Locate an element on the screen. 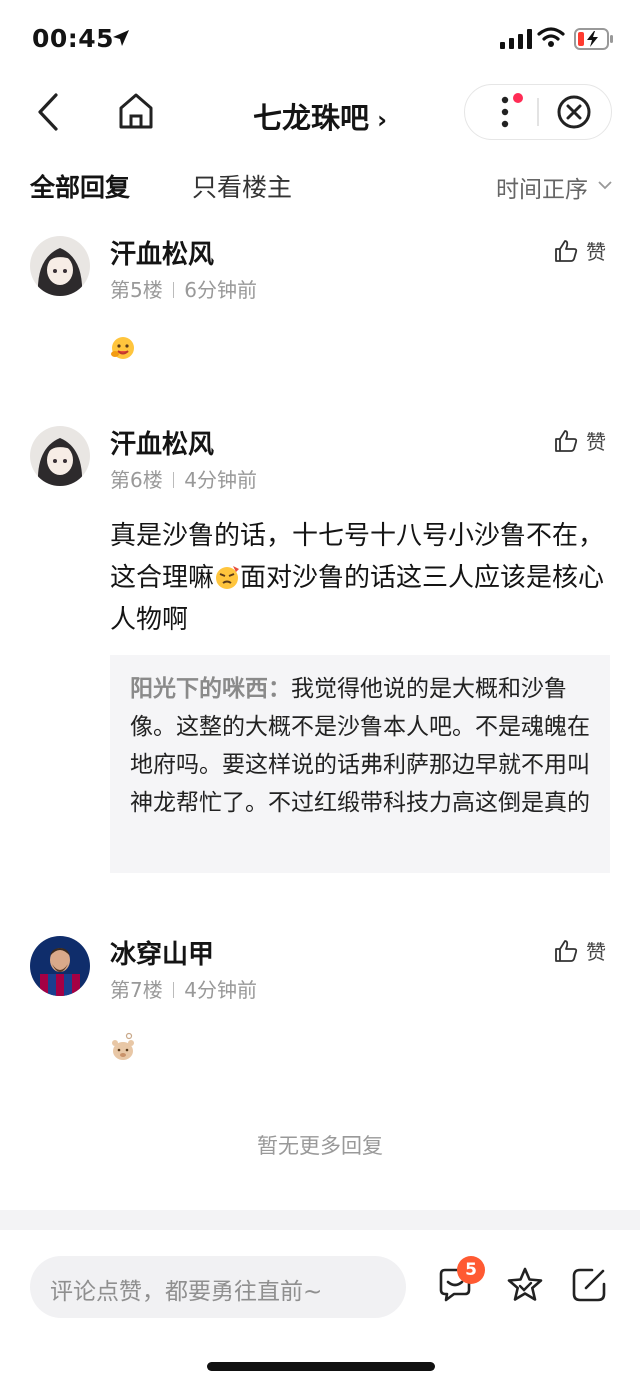 This screenshot has width=640, height=1386. forum-name: 七龙珠吧 is located at coordinates (311, 118).